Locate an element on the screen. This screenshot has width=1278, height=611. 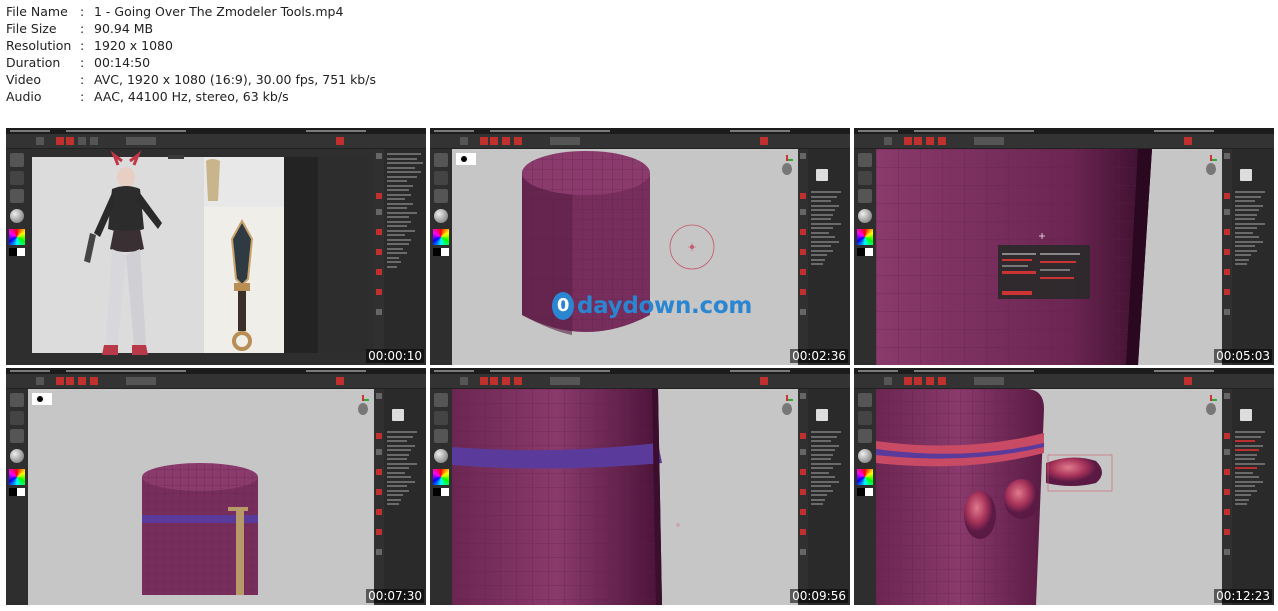
thumbnail-4: 00:07:30 is located at coordinates (216, 486).